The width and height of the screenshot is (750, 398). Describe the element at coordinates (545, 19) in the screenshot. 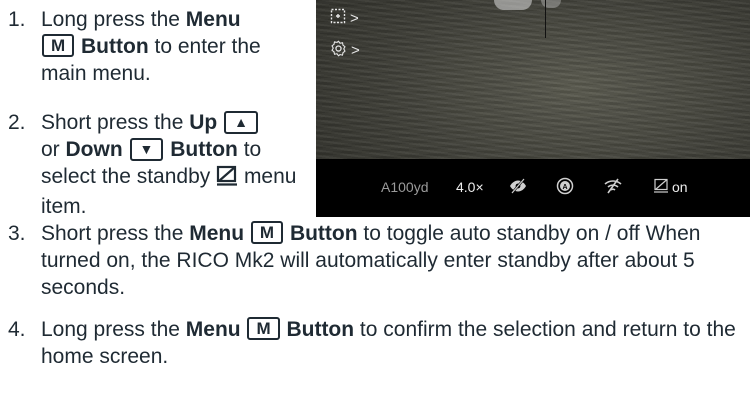

I see `reticle-line` at that location.